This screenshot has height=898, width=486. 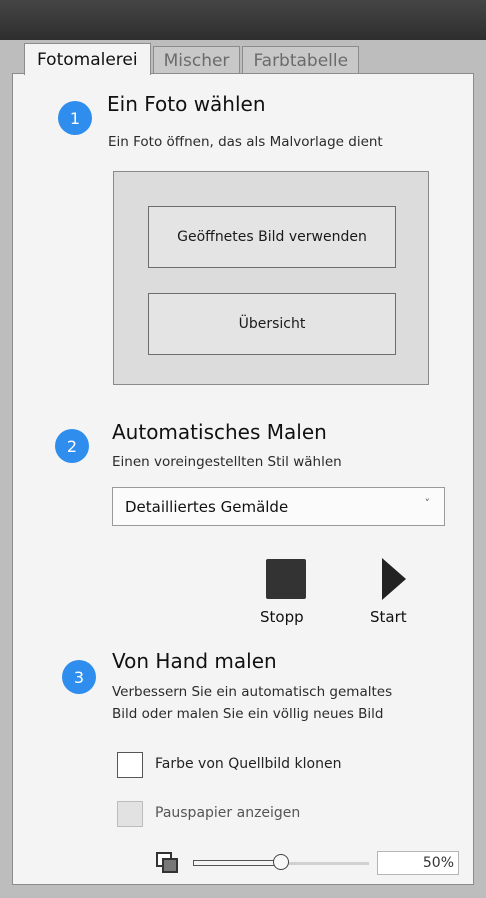 What do you see at coordinates (186, 104) in the screenshot?
I see `step-1-title: Ein Foto wählen` at bounding box center [186, 104].